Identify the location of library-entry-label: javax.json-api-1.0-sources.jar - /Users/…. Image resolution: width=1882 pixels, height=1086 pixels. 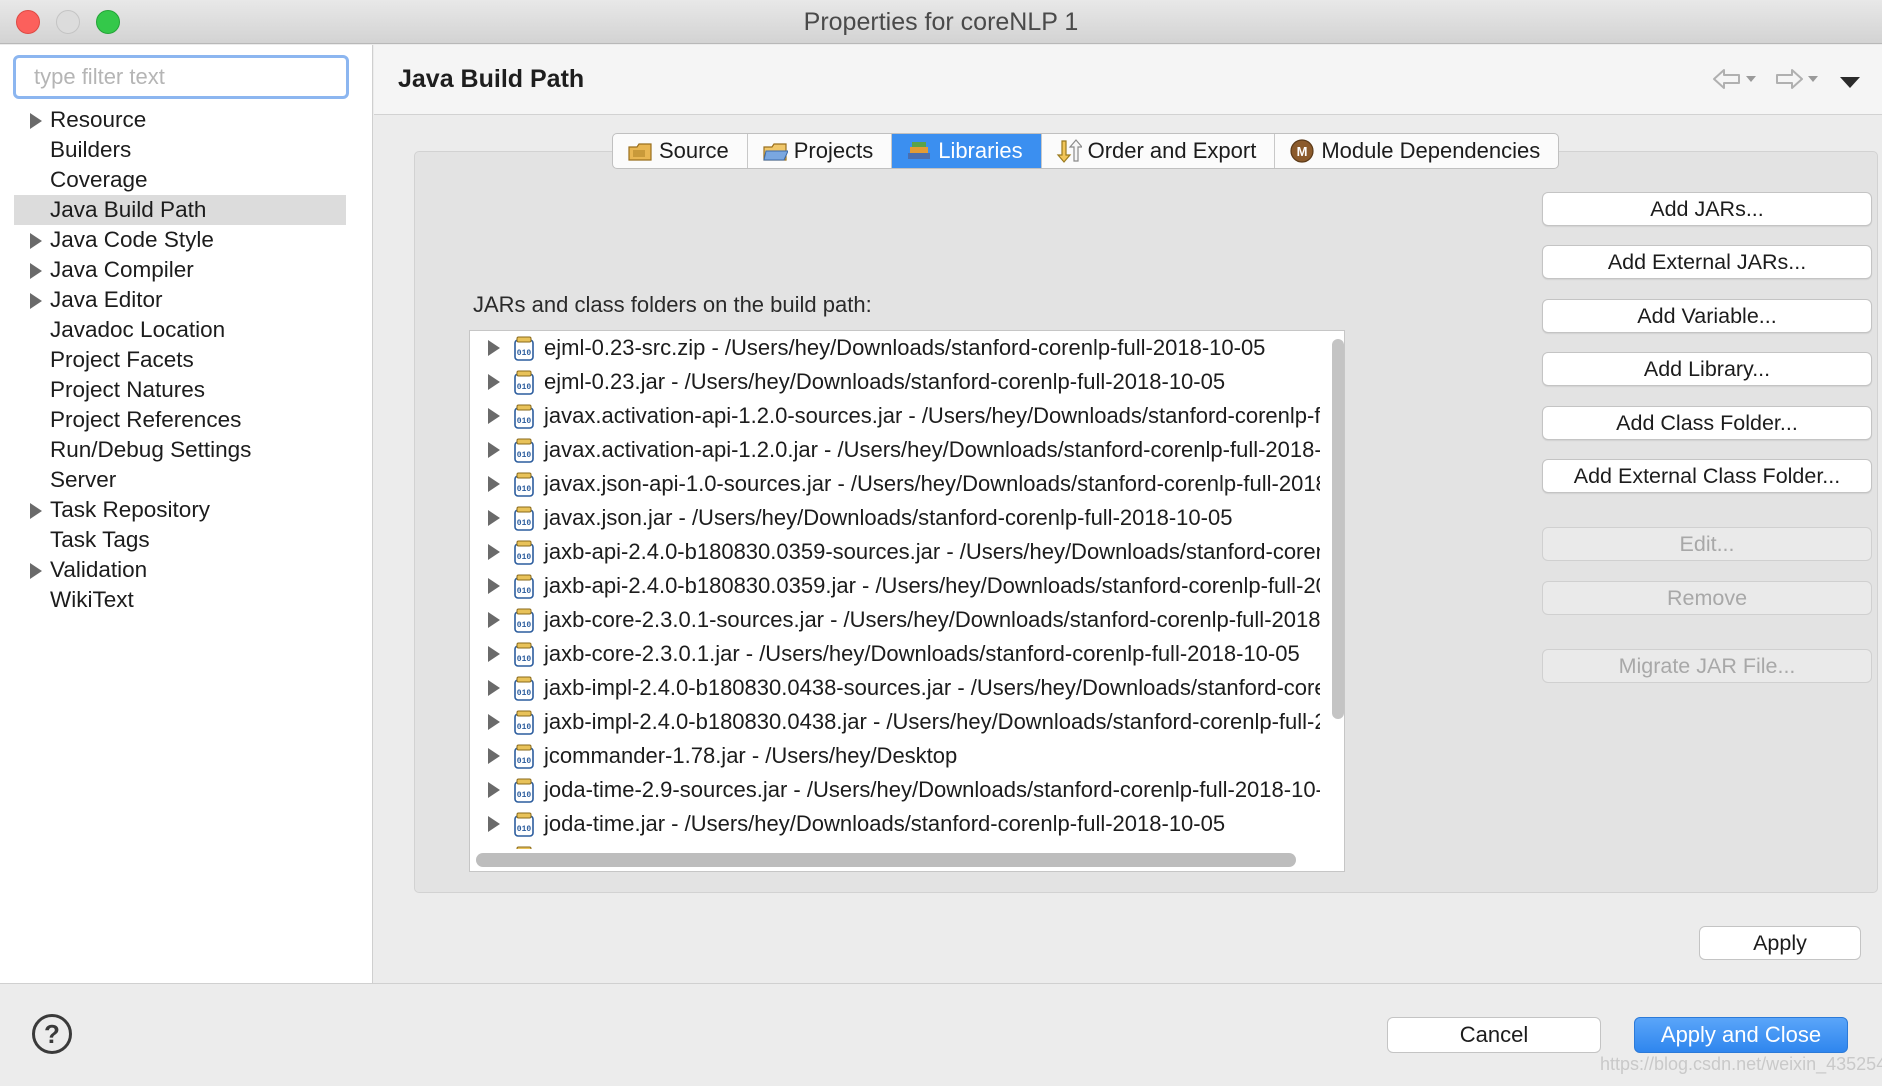
(932, 483).